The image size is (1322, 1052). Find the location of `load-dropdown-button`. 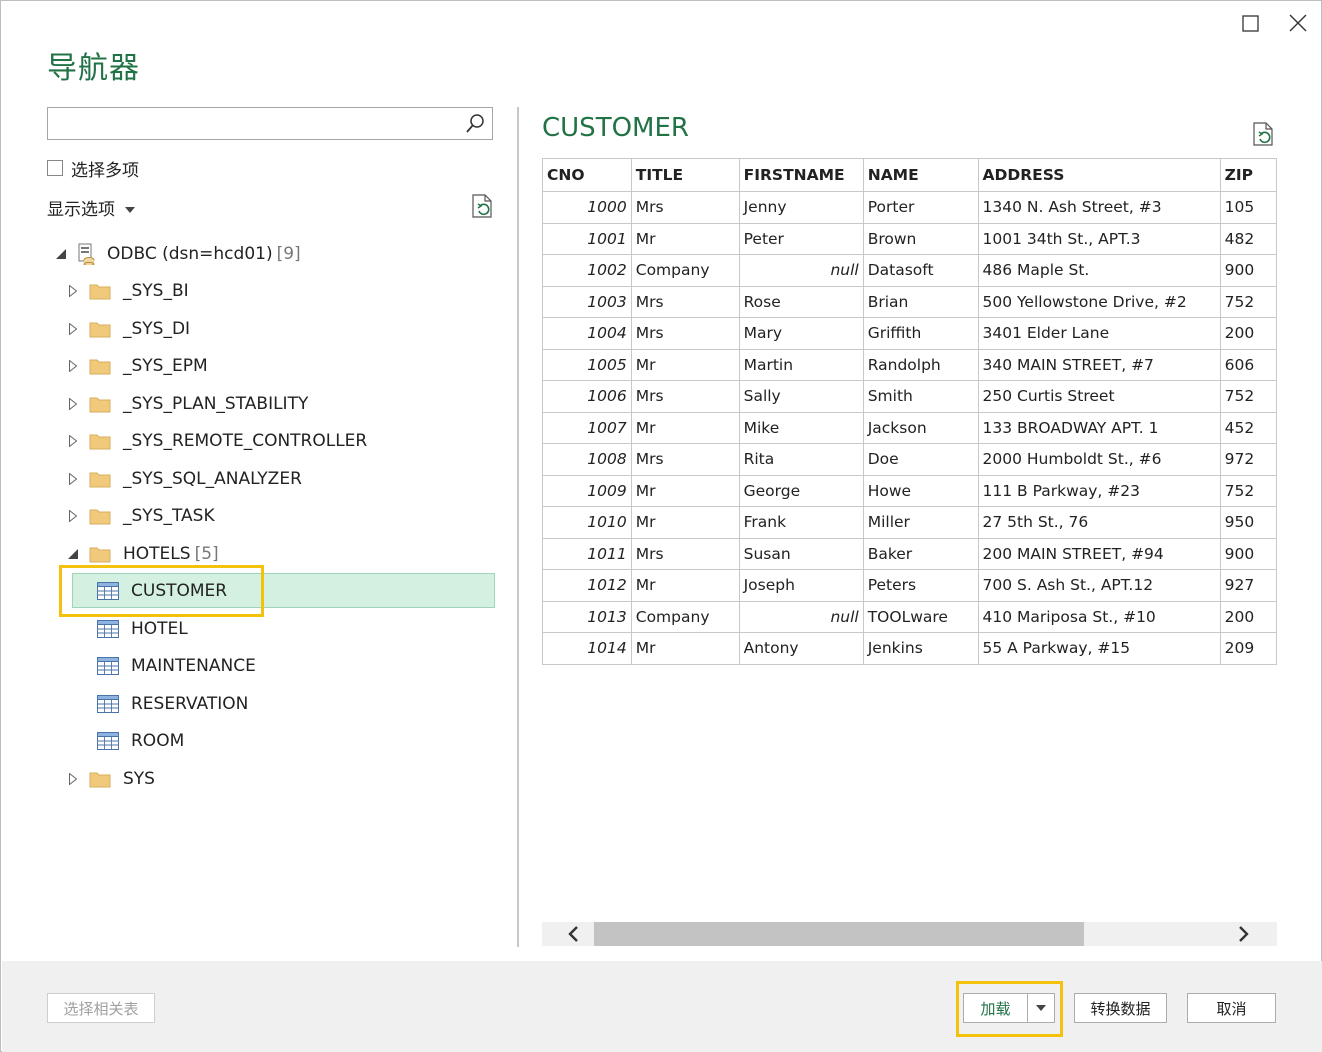

load-dropdown-button is located at coordinates (1041, 1008).